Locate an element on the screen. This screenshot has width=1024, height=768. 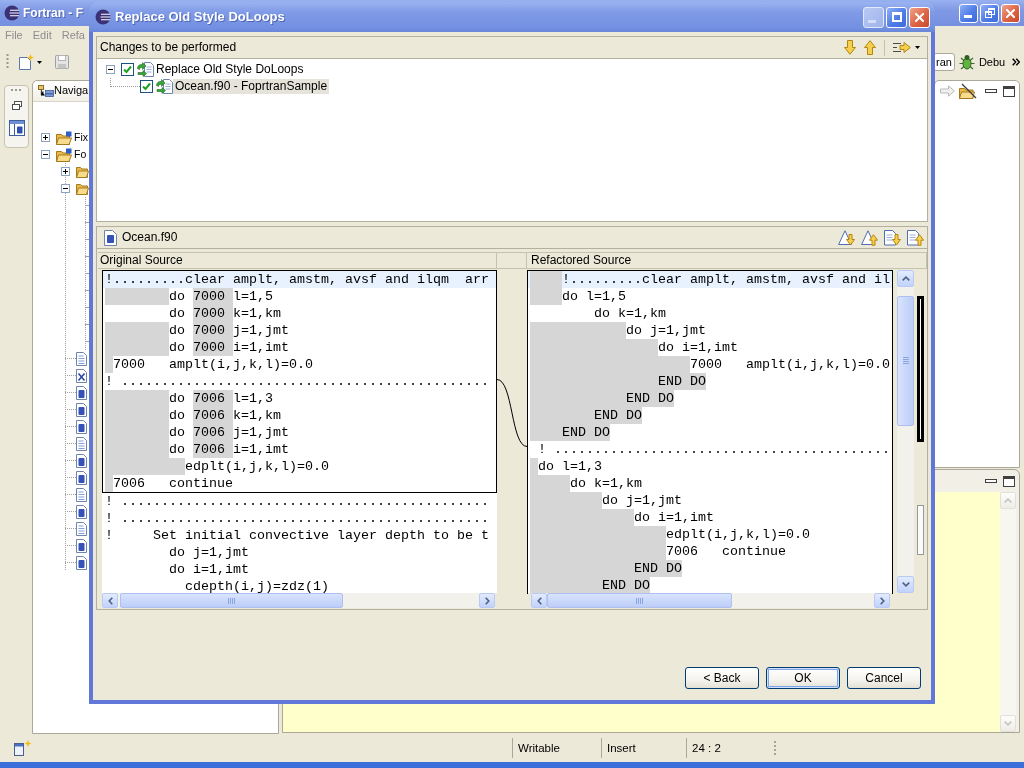
view-tab: Naviga is located at coordinates (61, 91).